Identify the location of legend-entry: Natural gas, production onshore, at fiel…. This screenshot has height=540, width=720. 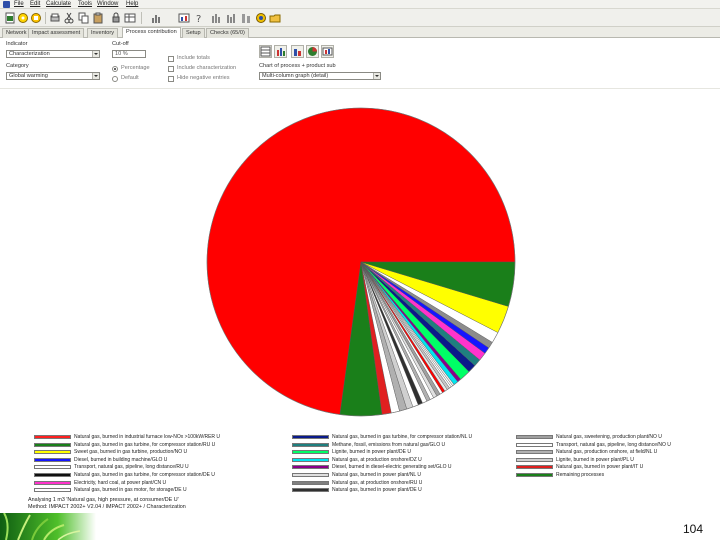
(618, 452).